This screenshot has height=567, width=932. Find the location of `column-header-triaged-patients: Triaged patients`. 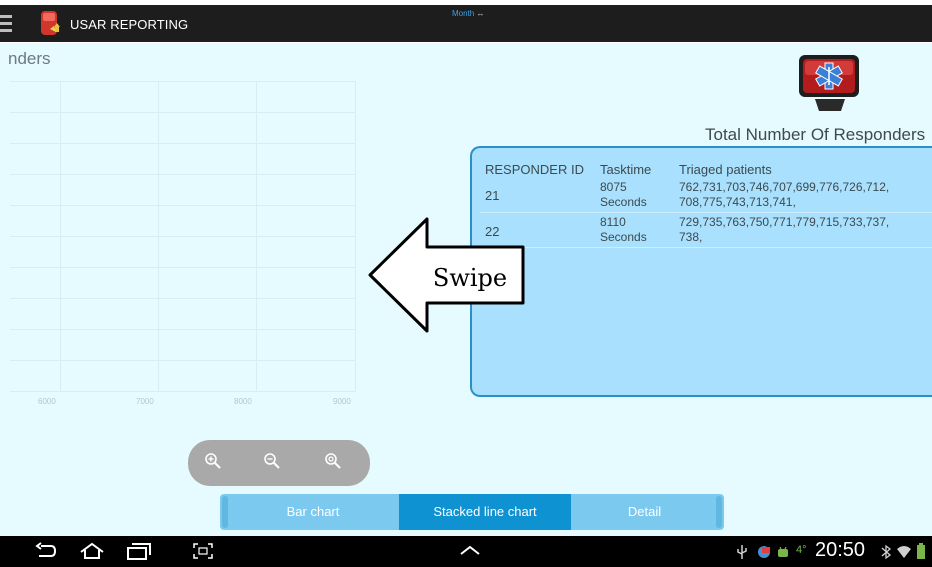

column-header-triaged-patients: Triaged patients is located at coordinates (725, 169).